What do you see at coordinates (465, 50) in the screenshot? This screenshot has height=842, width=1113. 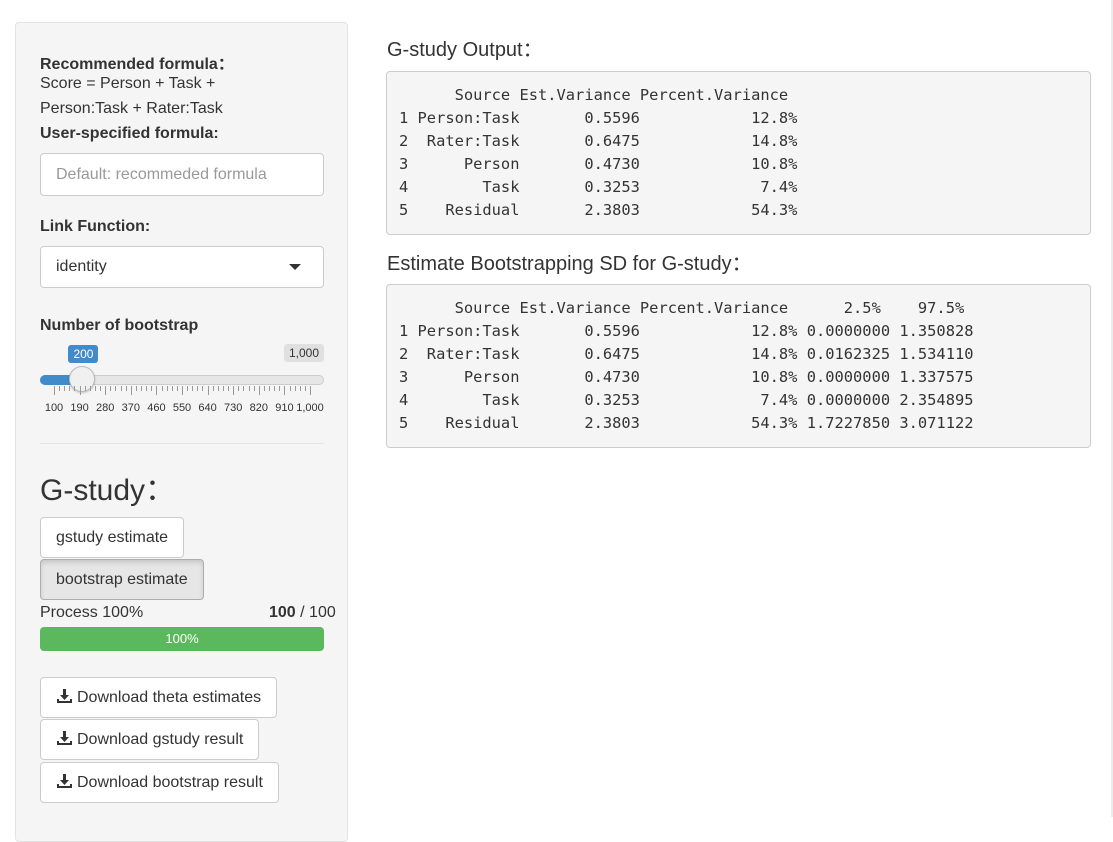 I see `gstudy-output-title: G-study Output：` at bounding box center [465, 50].